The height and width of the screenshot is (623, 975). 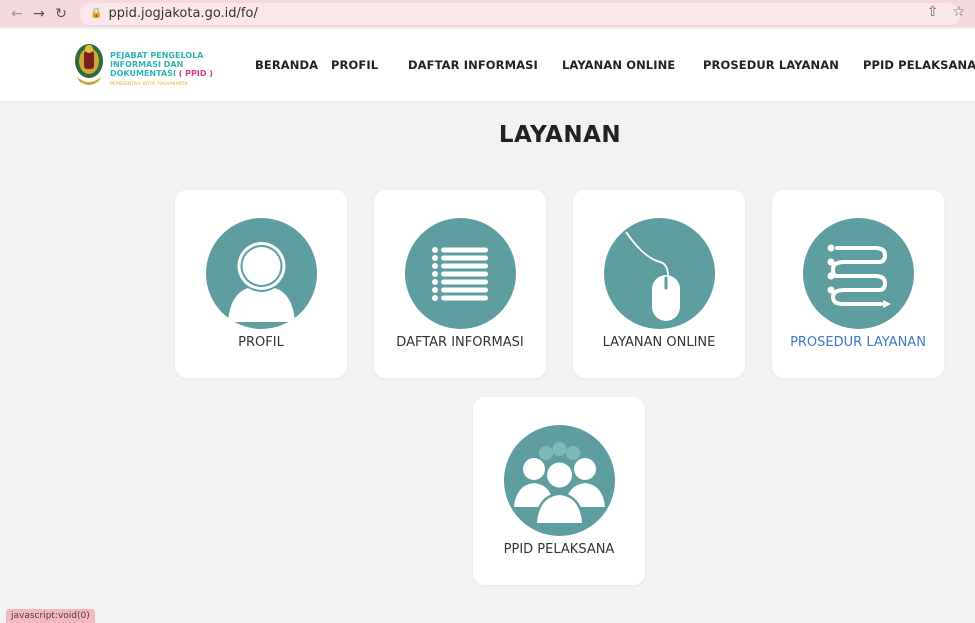 I want to click on nav-profil: PROFIL, so click(x=354, y=65).